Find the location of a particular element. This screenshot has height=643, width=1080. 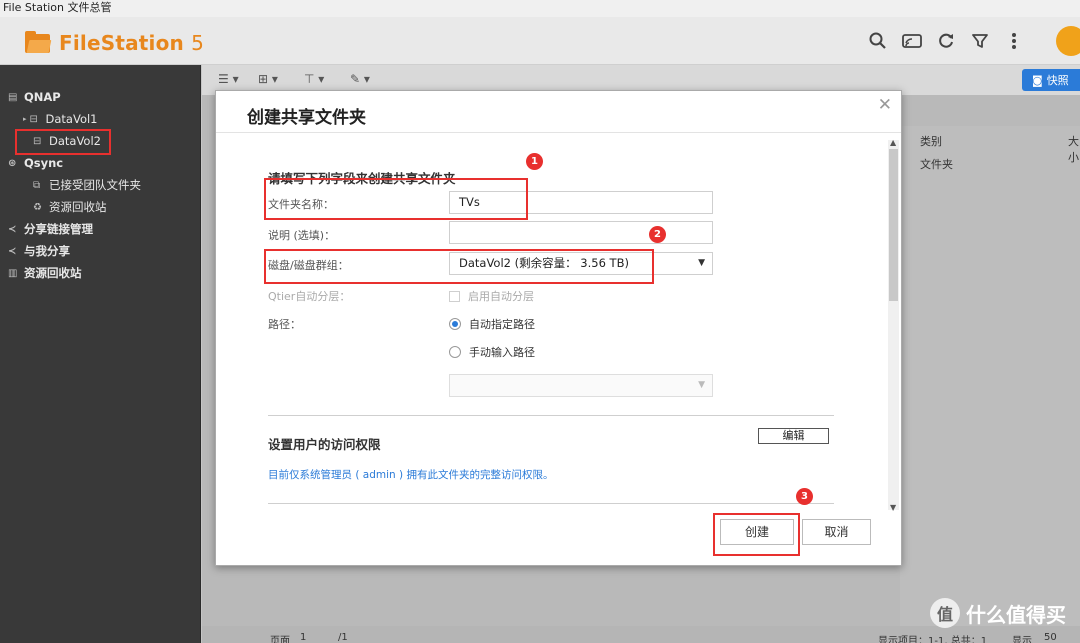

team-folder-icon: ⧉ is located at coordinates (37, 185).